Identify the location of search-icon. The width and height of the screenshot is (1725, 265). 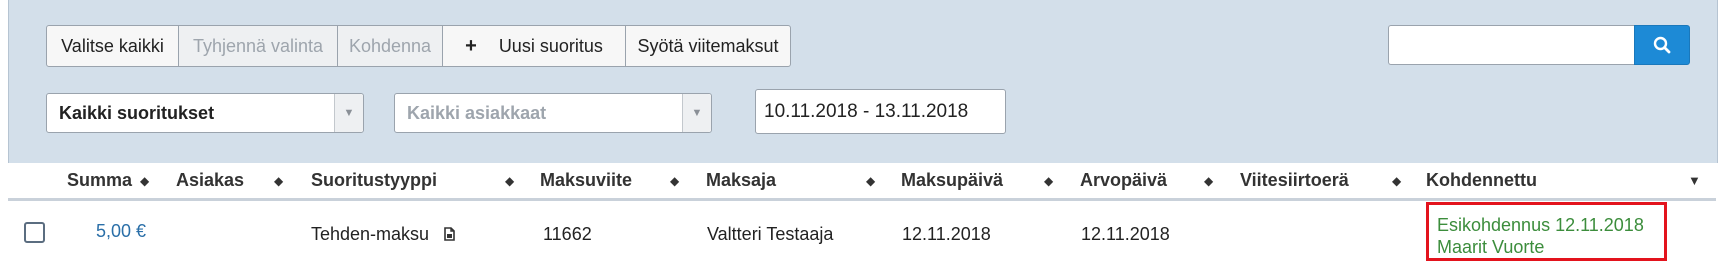
(1662, 45).